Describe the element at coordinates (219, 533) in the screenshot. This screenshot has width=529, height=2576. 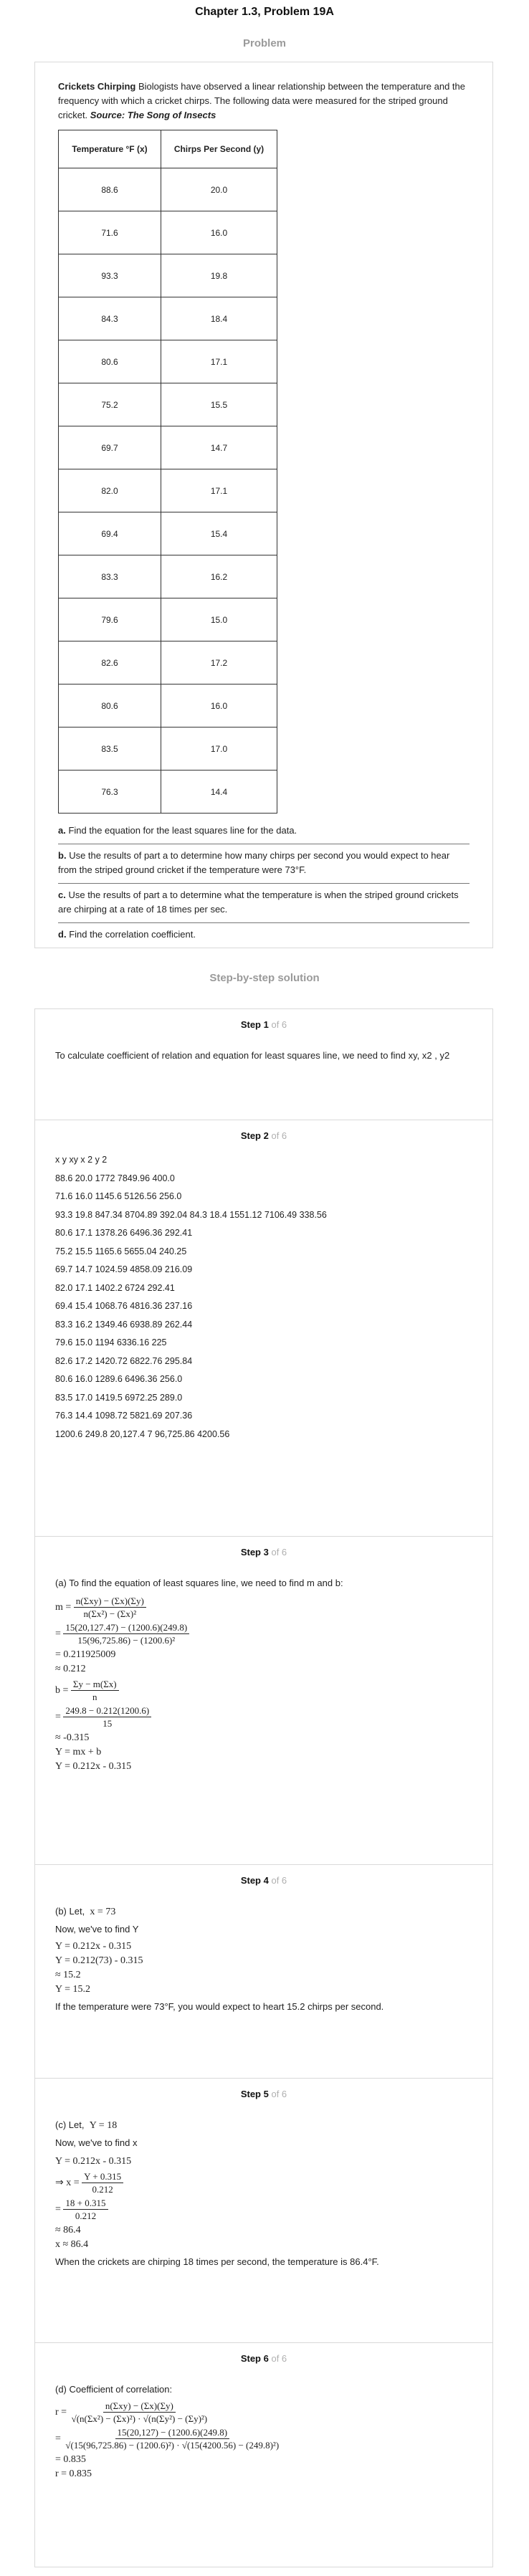
I see `chirps-cell: 15.4` at that location.